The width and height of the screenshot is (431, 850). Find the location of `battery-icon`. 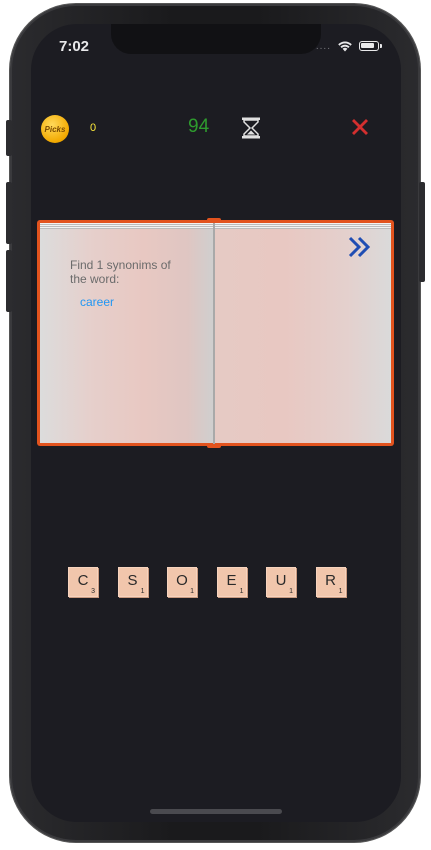

battery-icon is located at coordinates (370, 46).